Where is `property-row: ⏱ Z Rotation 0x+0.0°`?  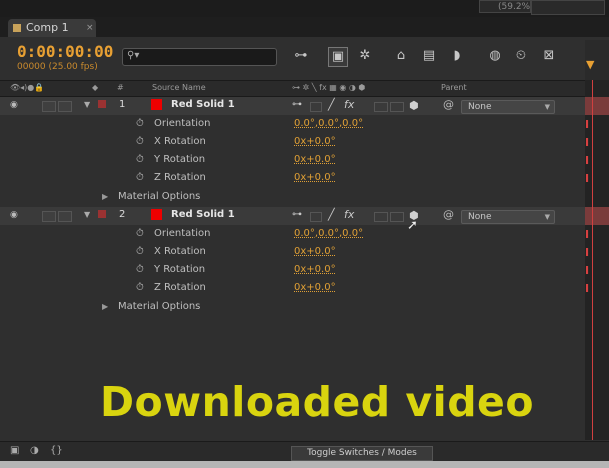 property-row: ⏱ Z Rotation 0x+0.0° is located at coordinates (292, 289).